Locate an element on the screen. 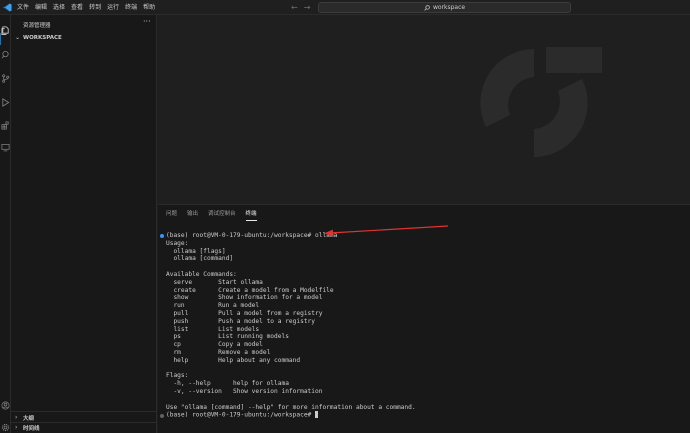  terminal-line: push Push a model to a registry is located at coordinates (241, 321).